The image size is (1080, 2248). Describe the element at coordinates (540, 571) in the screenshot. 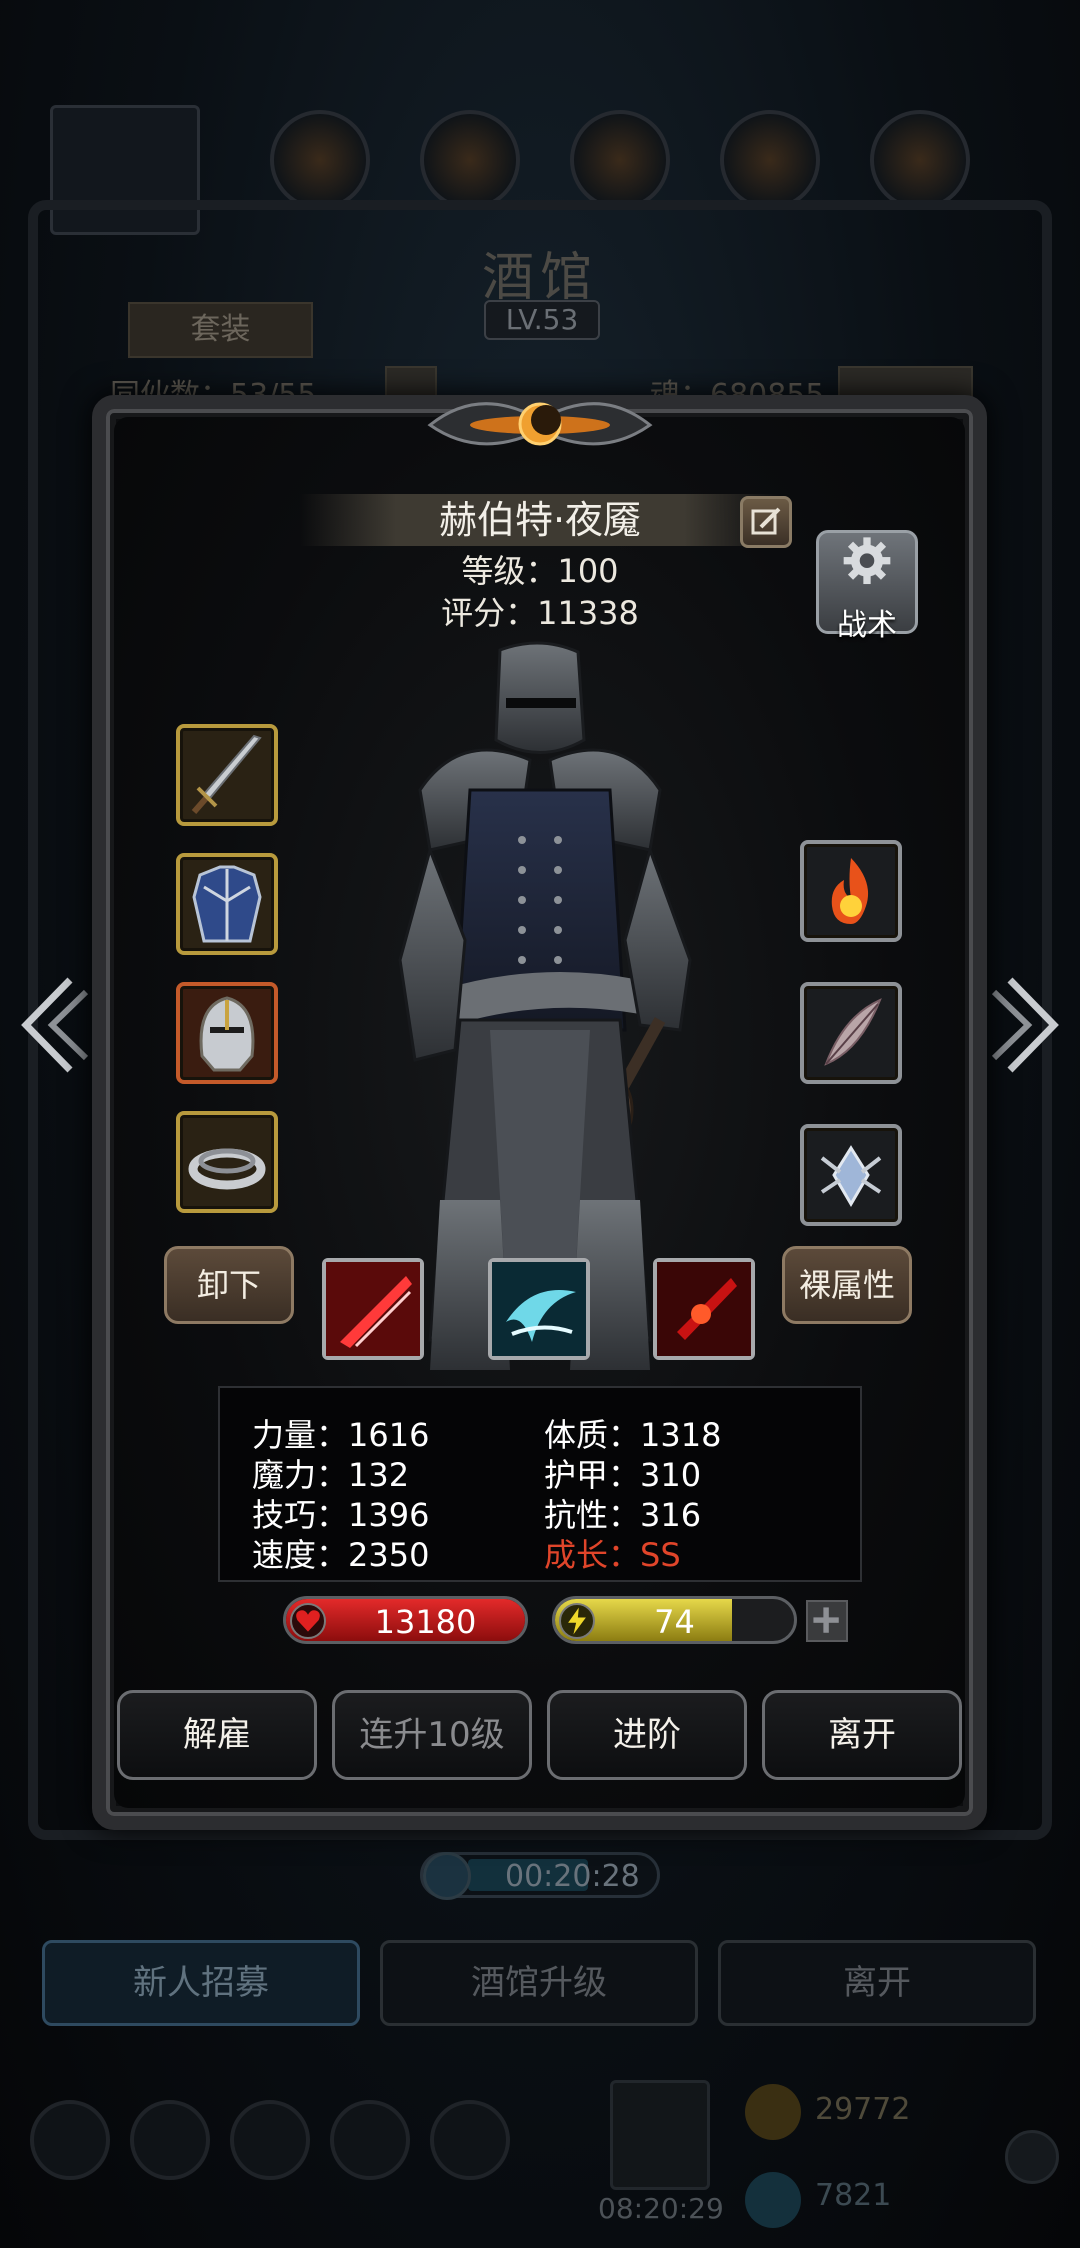

I see `hero-level: 等级：100` at that location.